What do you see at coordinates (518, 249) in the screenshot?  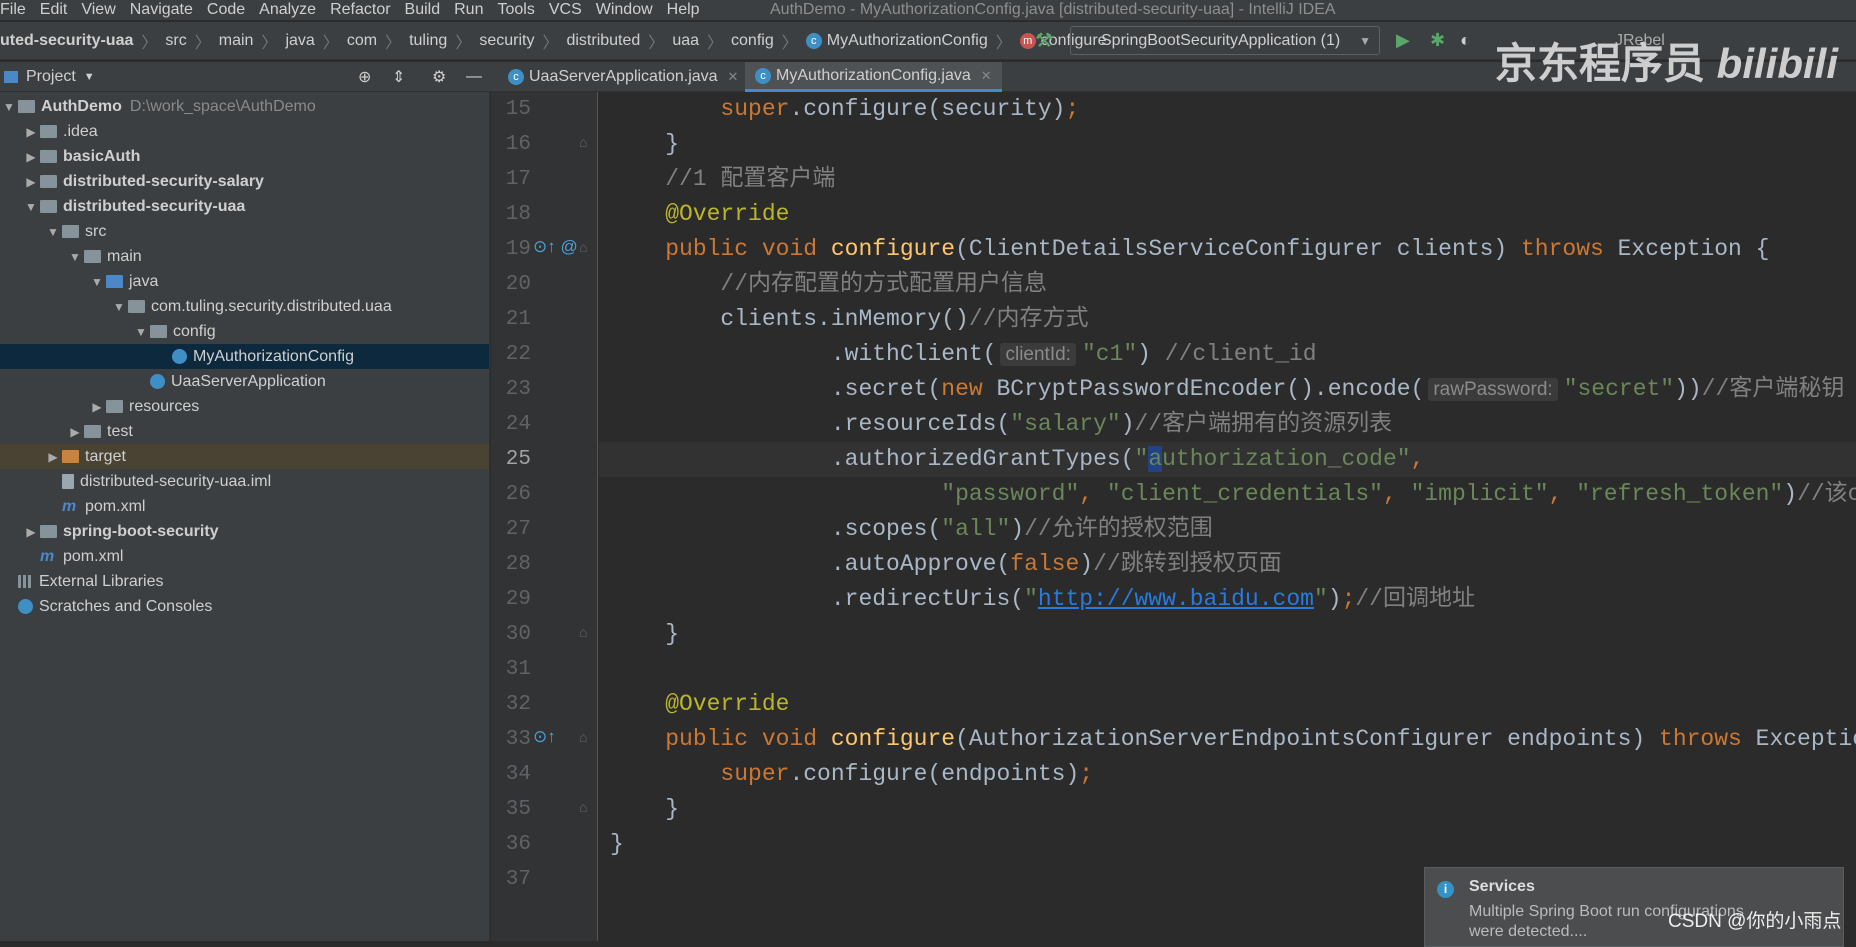 I see `line-number: 19` at bounding box center [518, 249].